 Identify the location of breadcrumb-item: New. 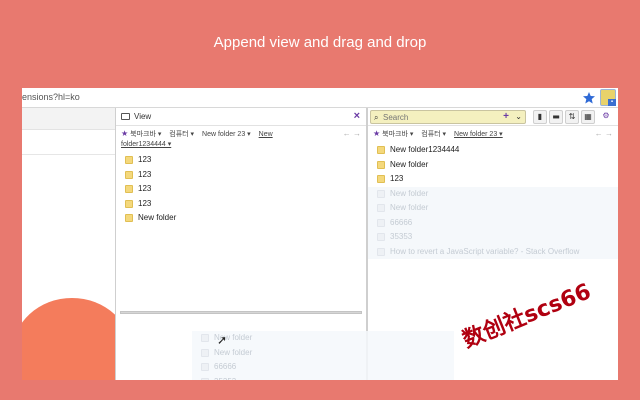
(266, 134).